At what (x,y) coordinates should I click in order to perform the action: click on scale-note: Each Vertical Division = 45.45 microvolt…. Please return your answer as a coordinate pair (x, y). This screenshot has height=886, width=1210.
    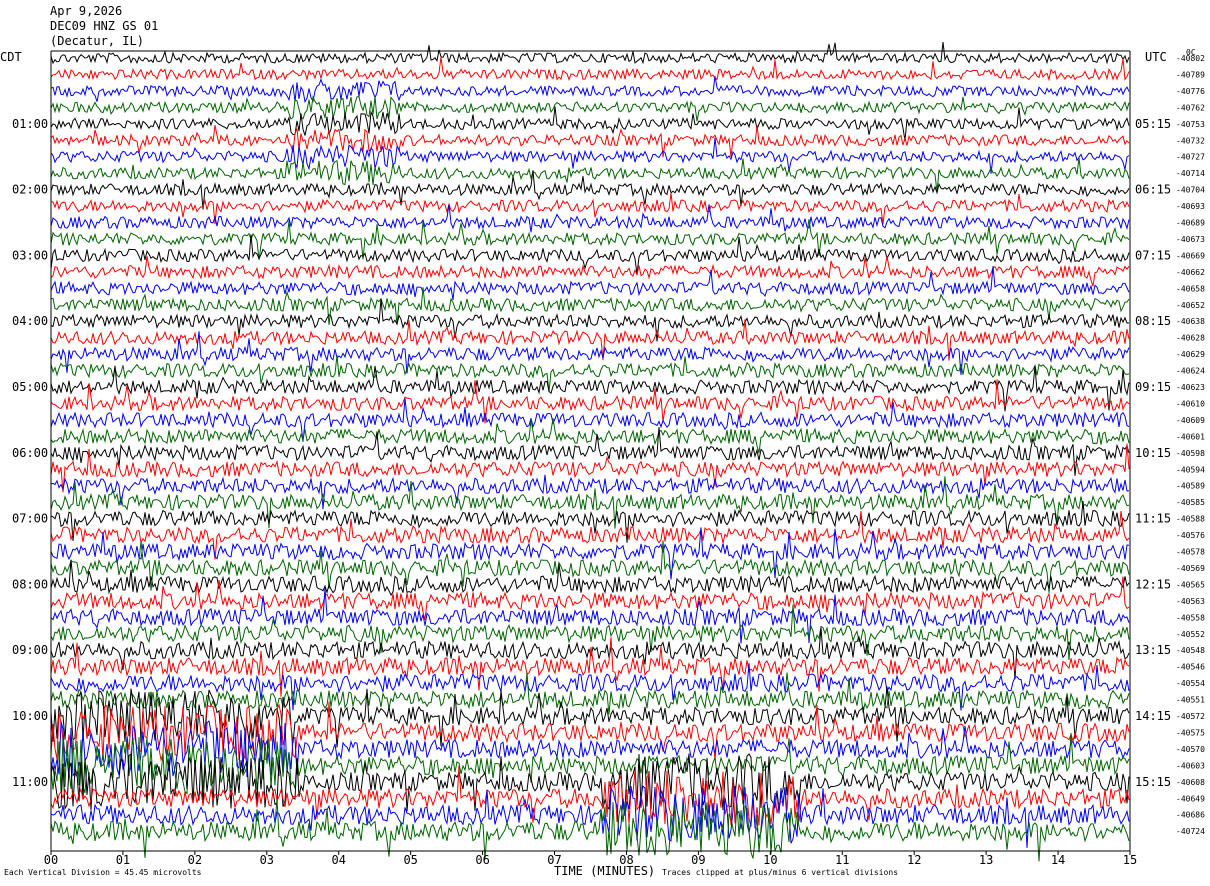
    Looking at the image, I should click on (103, 872).